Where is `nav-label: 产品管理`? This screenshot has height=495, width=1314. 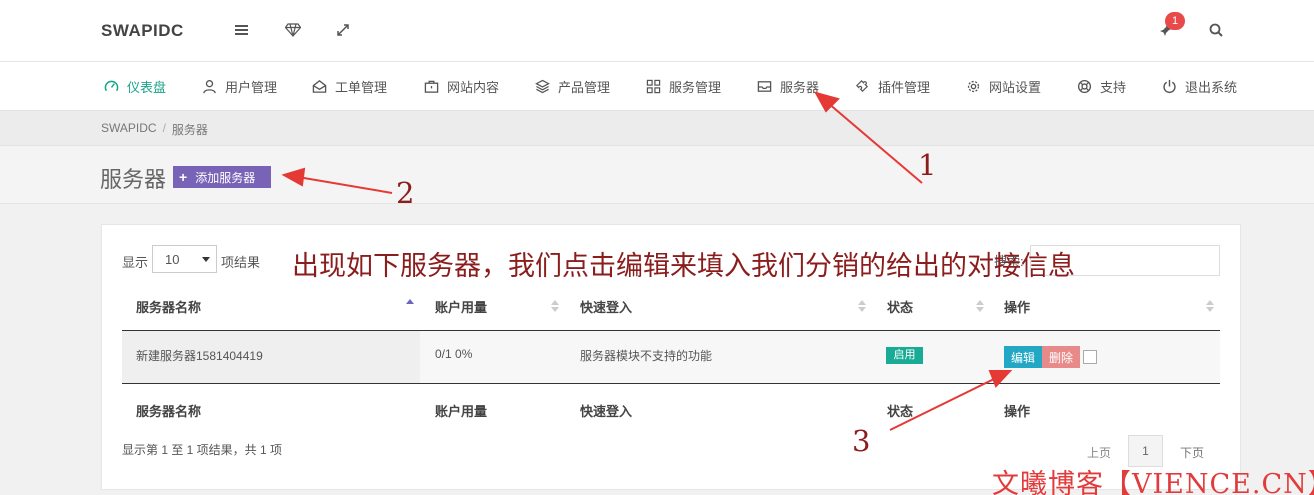
nav-label: 产品管理 is located at coordinates (584, 87).